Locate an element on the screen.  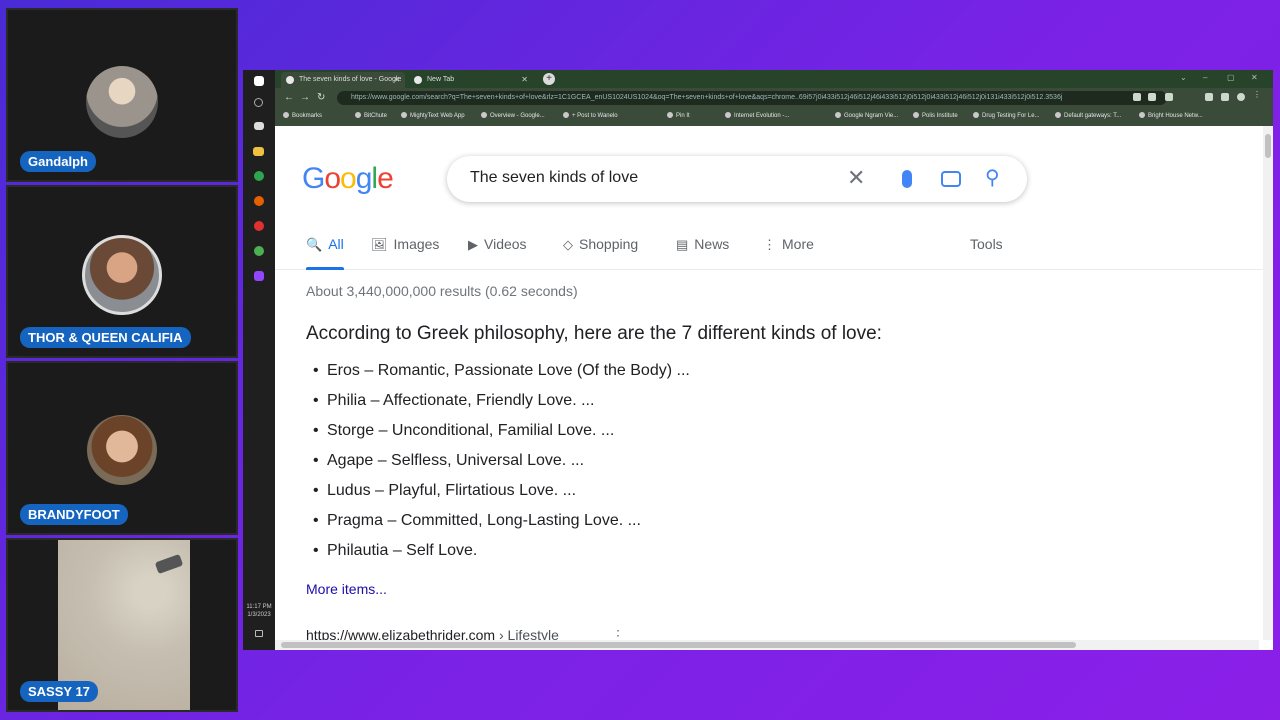
chrome-icon is located at coordinates (259, 251).